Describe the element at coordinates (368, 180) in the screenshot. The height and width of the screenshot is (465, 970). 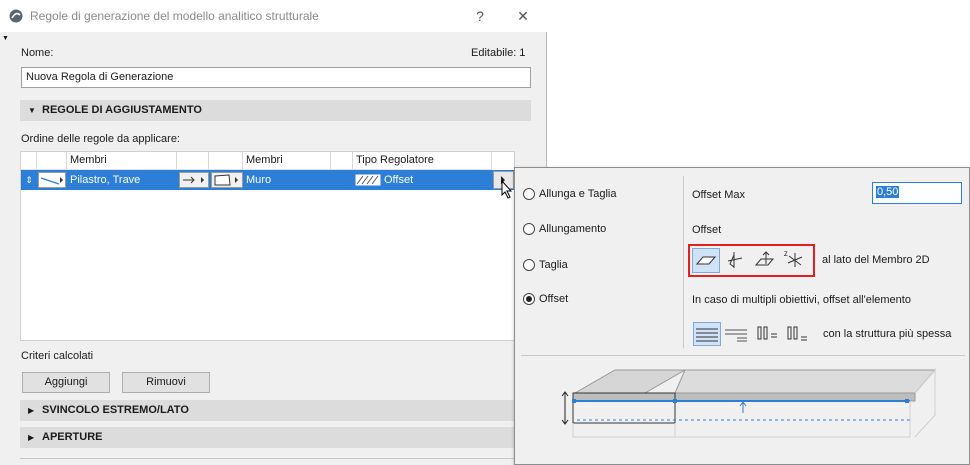
I see `offset-hatch-icon` at that location.